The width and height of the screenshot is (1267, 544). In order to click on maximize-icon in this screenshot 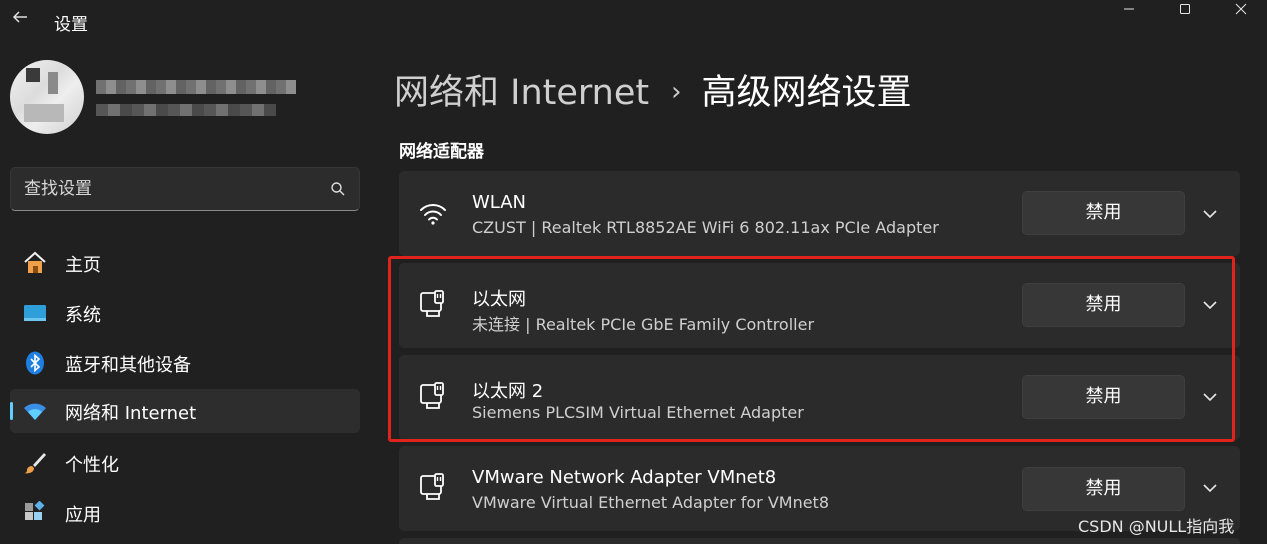, I will do `click(1185, 9)`.